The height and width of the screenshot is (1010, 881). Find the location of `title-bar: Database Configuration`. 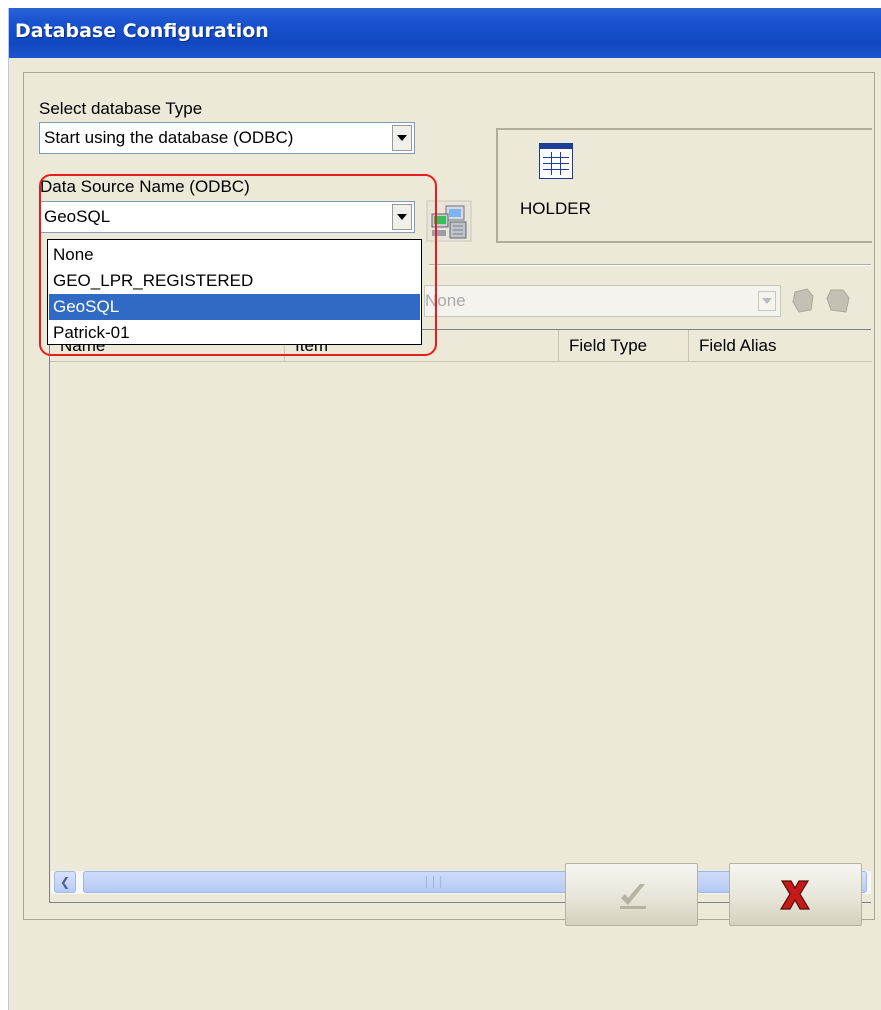

title-bar: Database Configuration is located at coordinates (445, 33).